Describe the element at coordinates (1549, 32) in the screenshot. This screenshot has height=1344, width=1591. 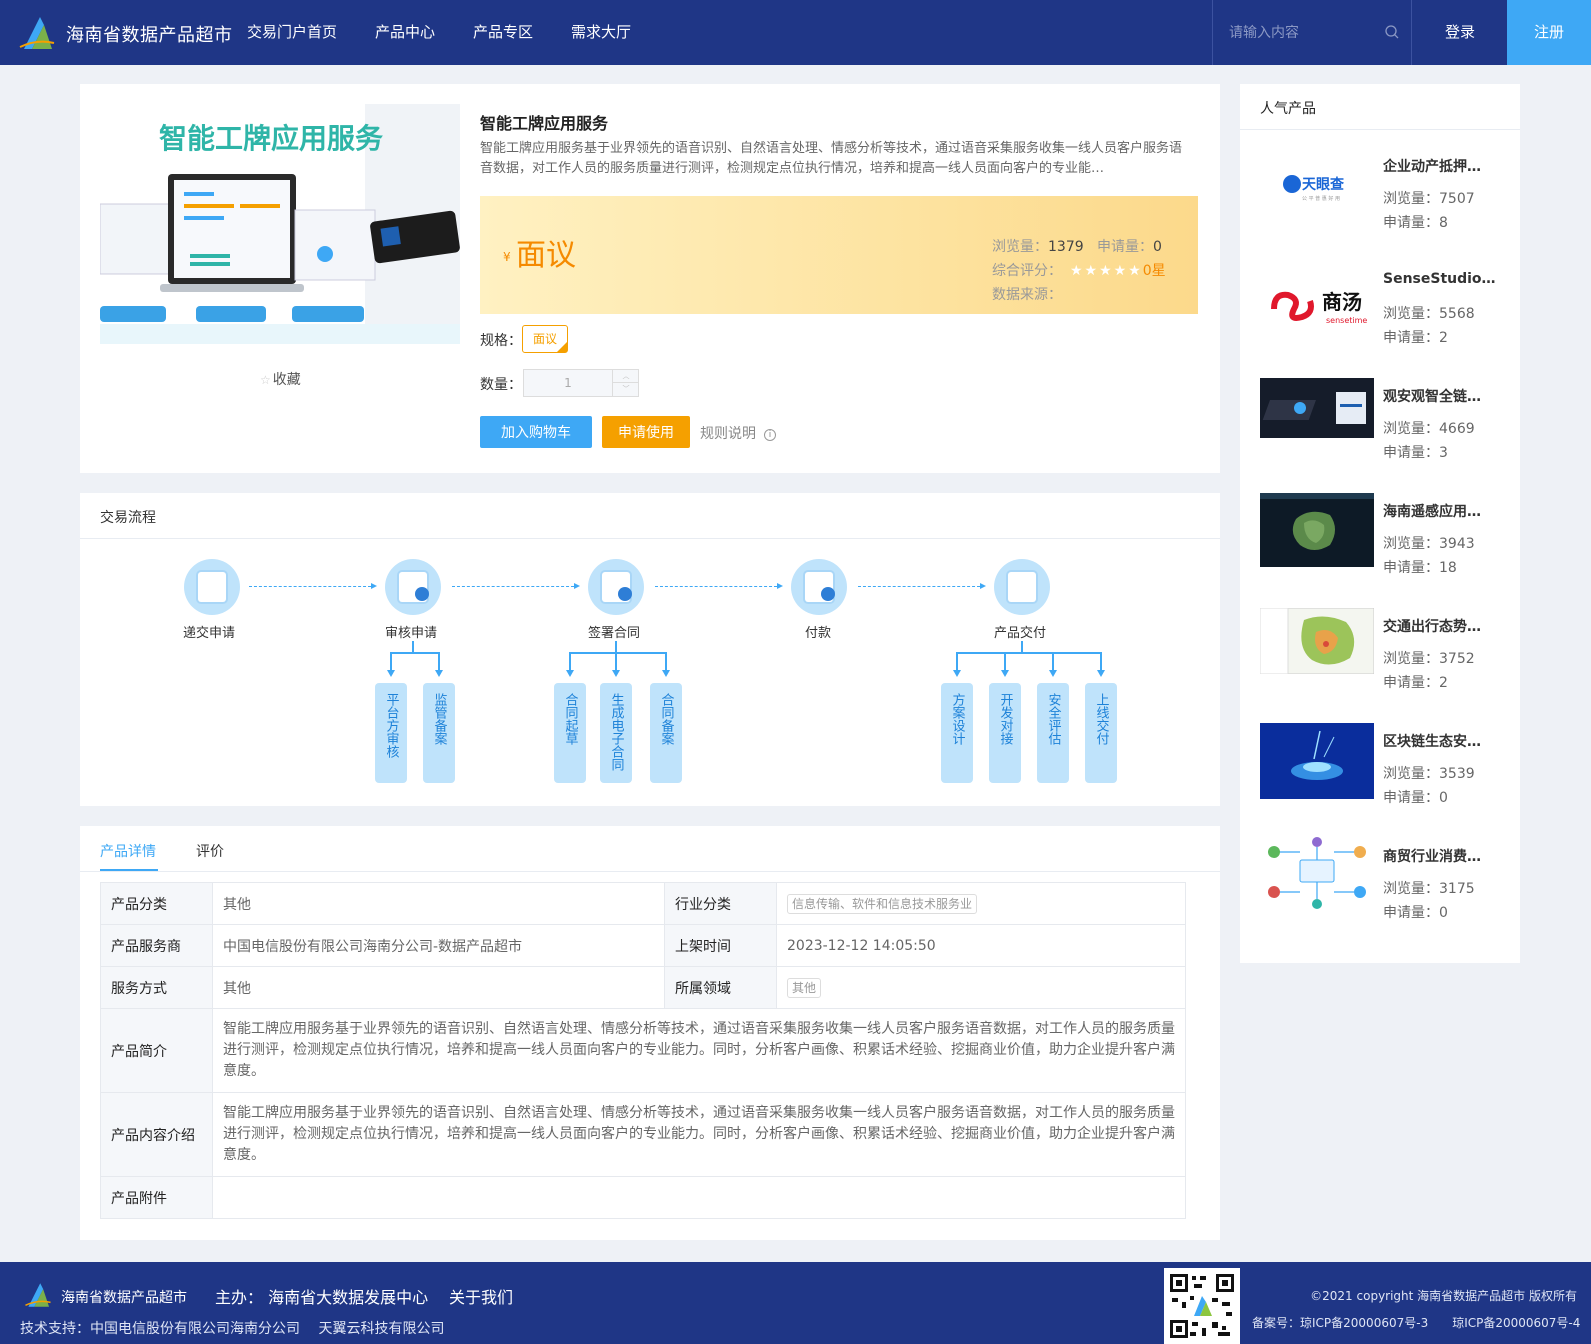
I see `register-button: 注册` at that location.